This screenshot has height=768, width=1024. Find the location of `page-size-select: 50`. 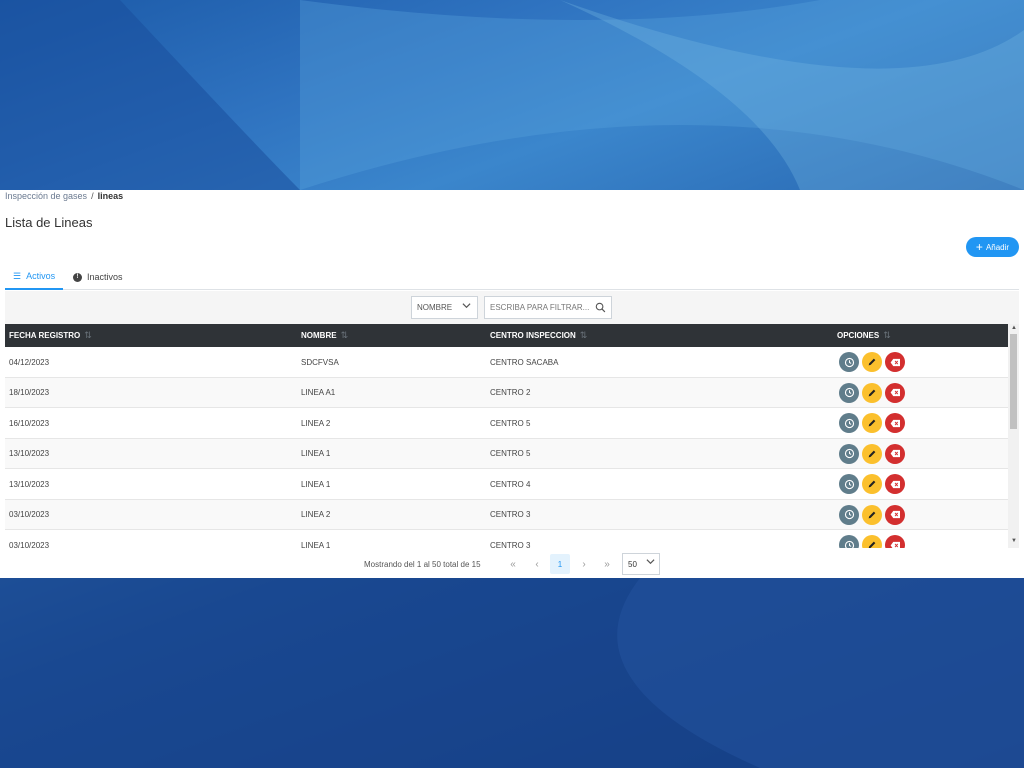

page-size-select: 50 is located at coordinates (641, 564).